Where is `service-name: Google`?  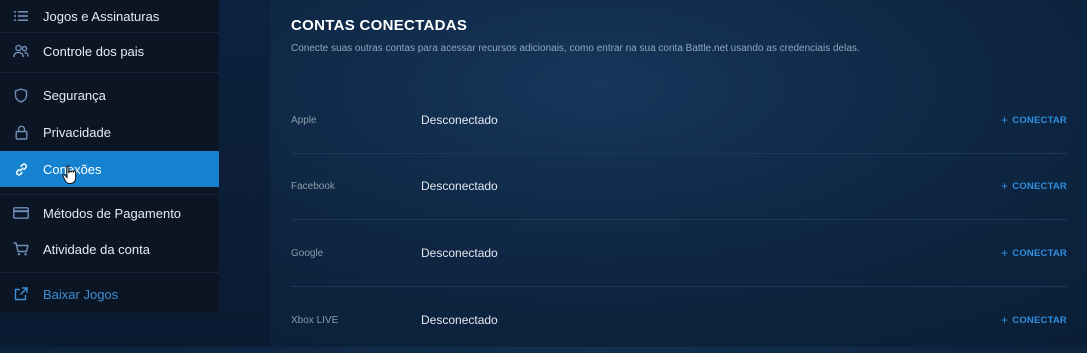 service-name: Google is located at coordinates (307, 253).